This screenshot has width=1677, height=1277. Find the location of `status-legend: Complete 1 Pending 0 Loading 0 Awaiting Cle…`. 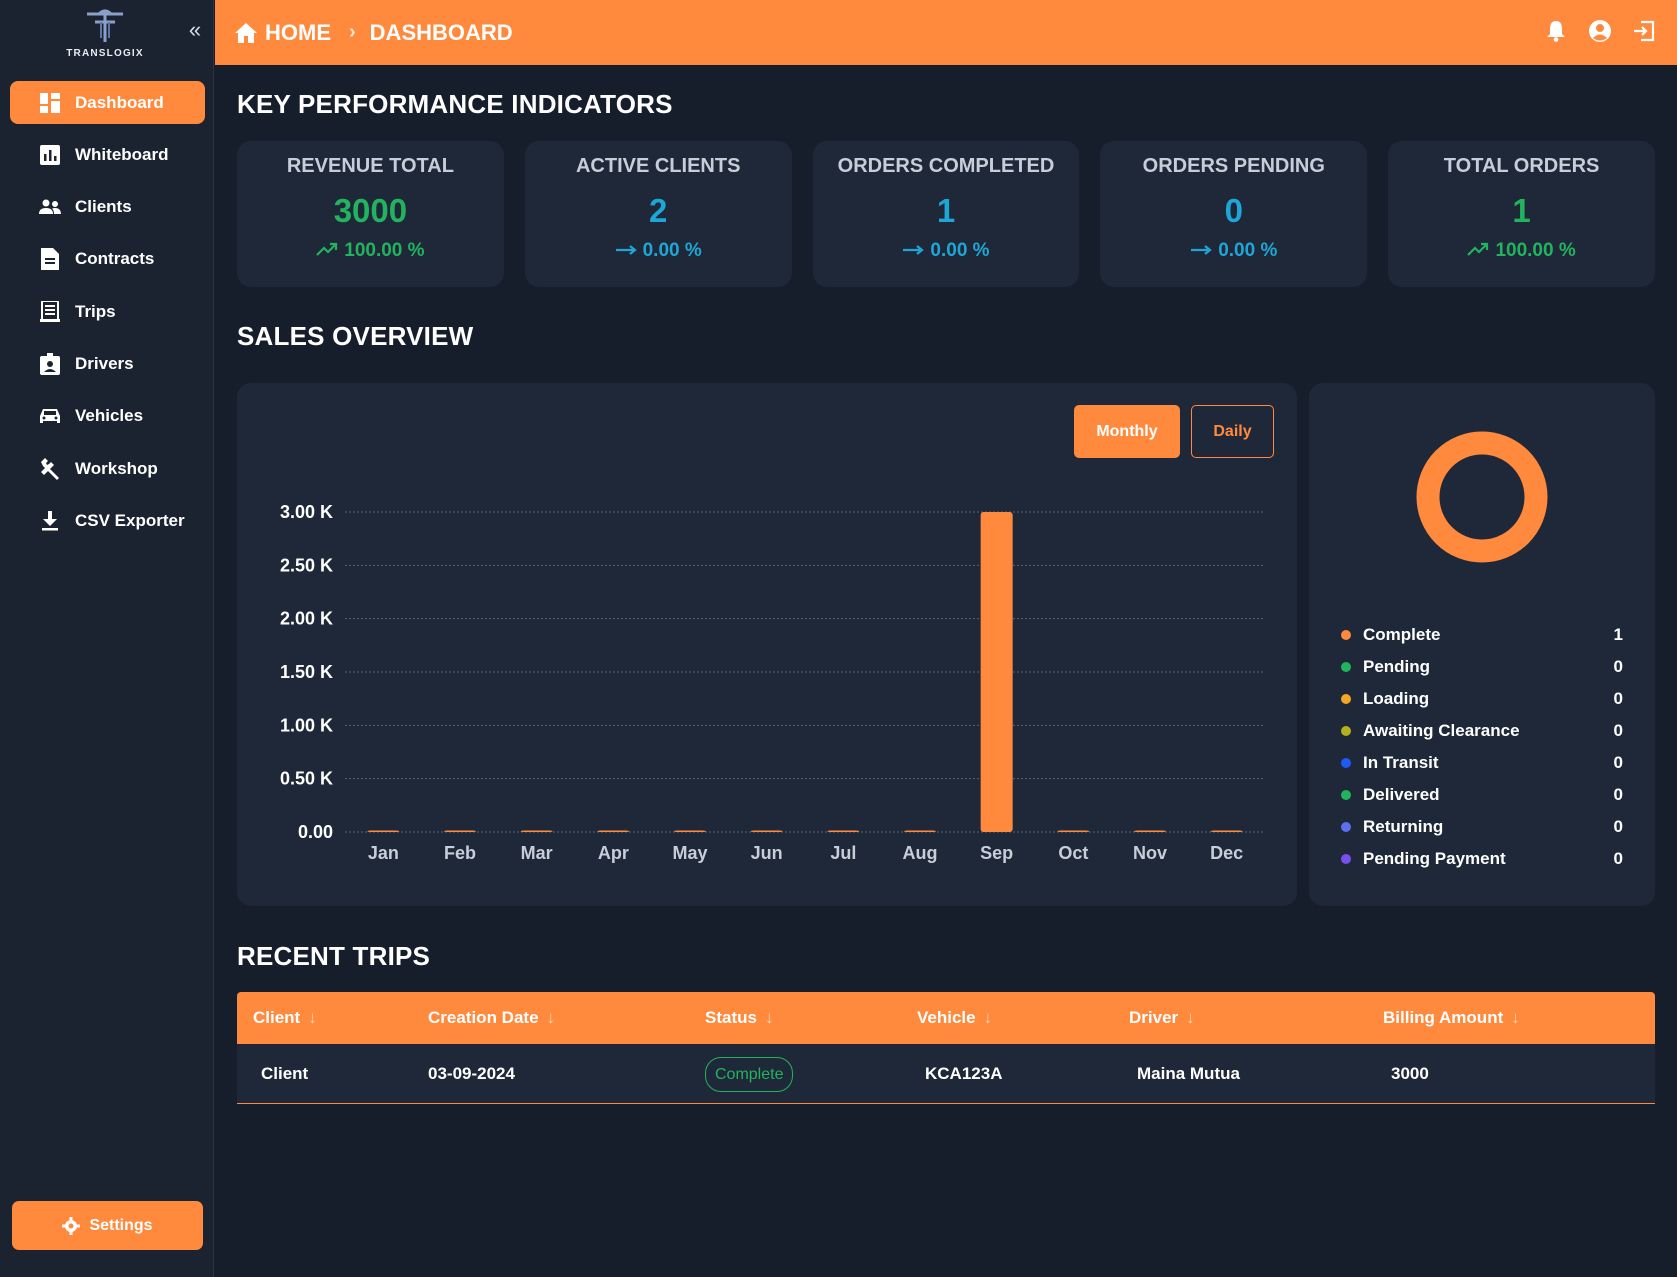

status-legend: Complete 1 Pending 0 Loading 0 Awaiting Cle… is located at coordinates (1482, 747).